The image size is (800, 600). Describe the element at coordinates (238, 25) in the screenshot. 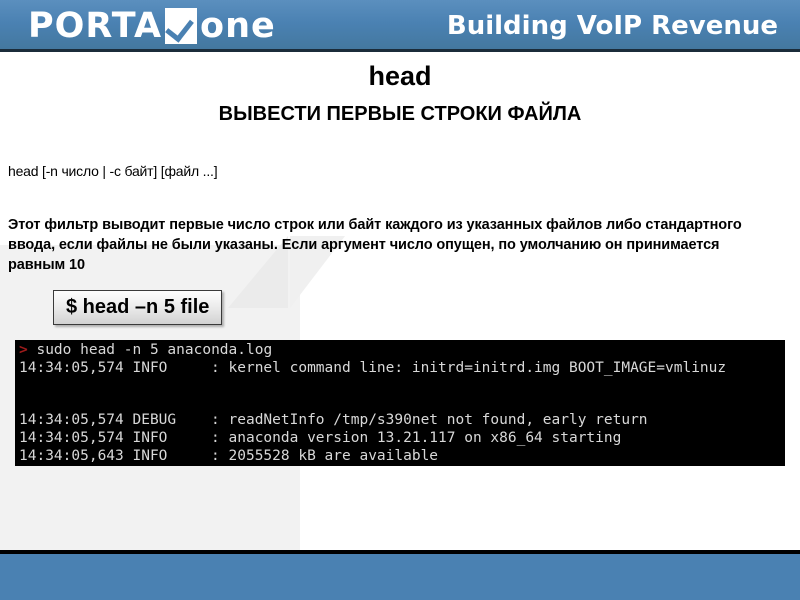

I see `logo-word-one: one` at that location.